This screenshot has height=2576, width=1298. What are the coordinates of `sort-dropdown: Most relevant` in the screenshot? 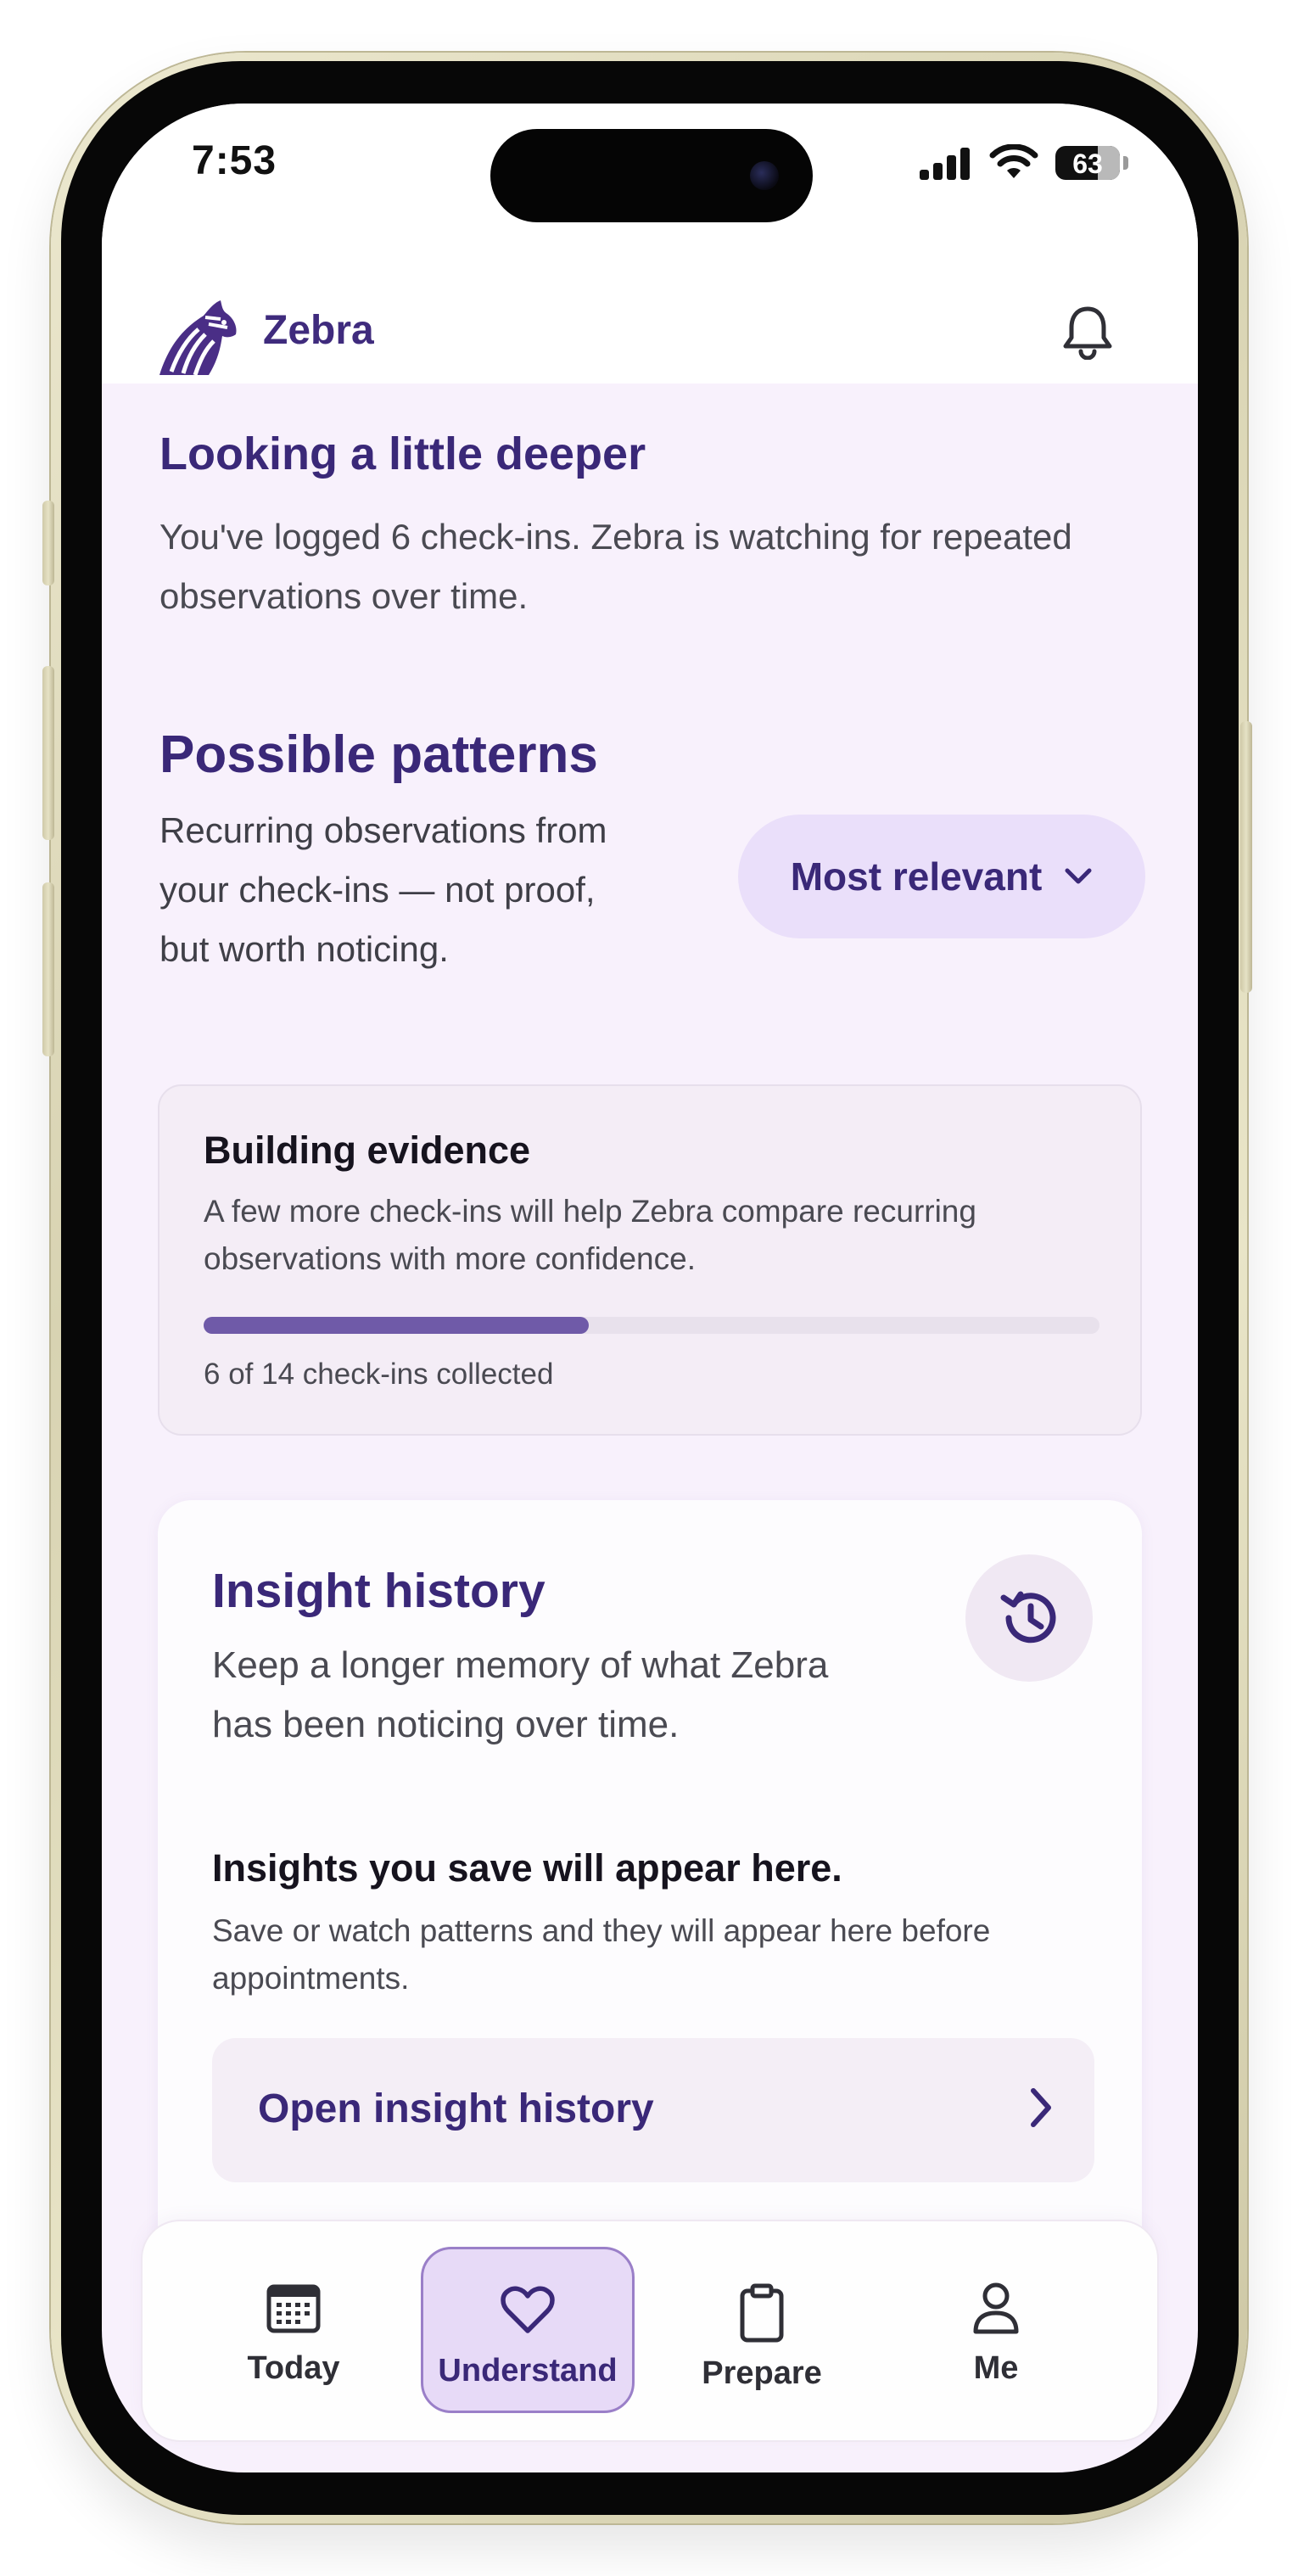 It's located at (941, 876).